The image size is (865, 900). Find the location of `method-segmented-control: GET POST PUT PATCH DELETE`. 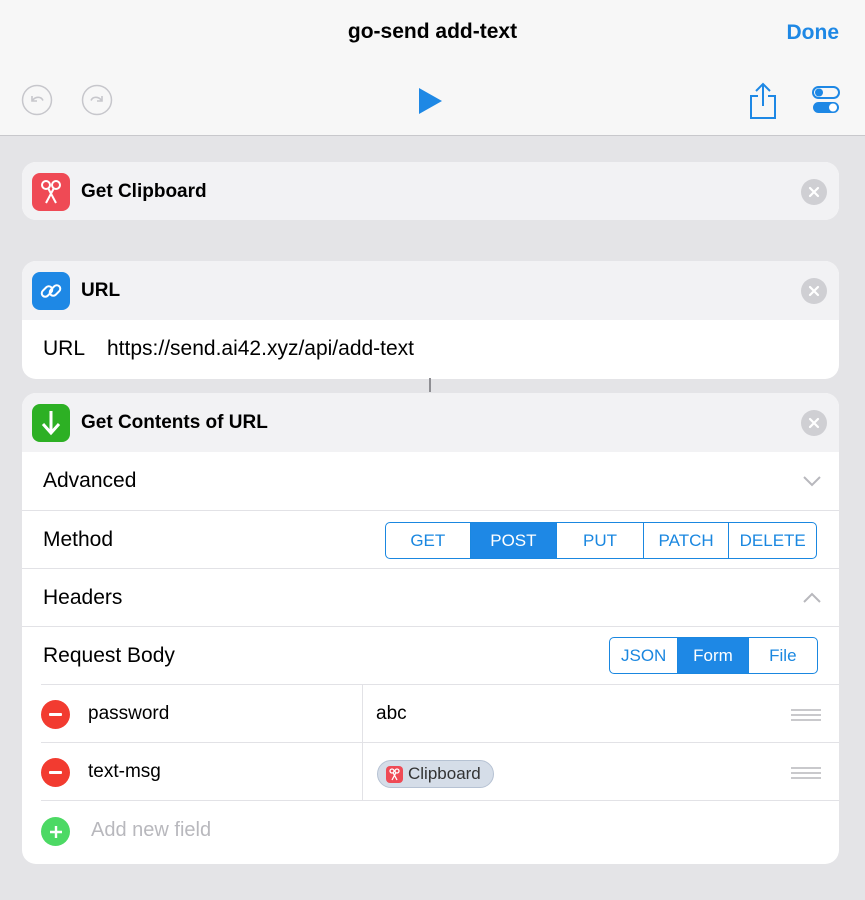

method-segmented-control: GET POST PUT PATCH DELETE is located at coordinates (601, 540).